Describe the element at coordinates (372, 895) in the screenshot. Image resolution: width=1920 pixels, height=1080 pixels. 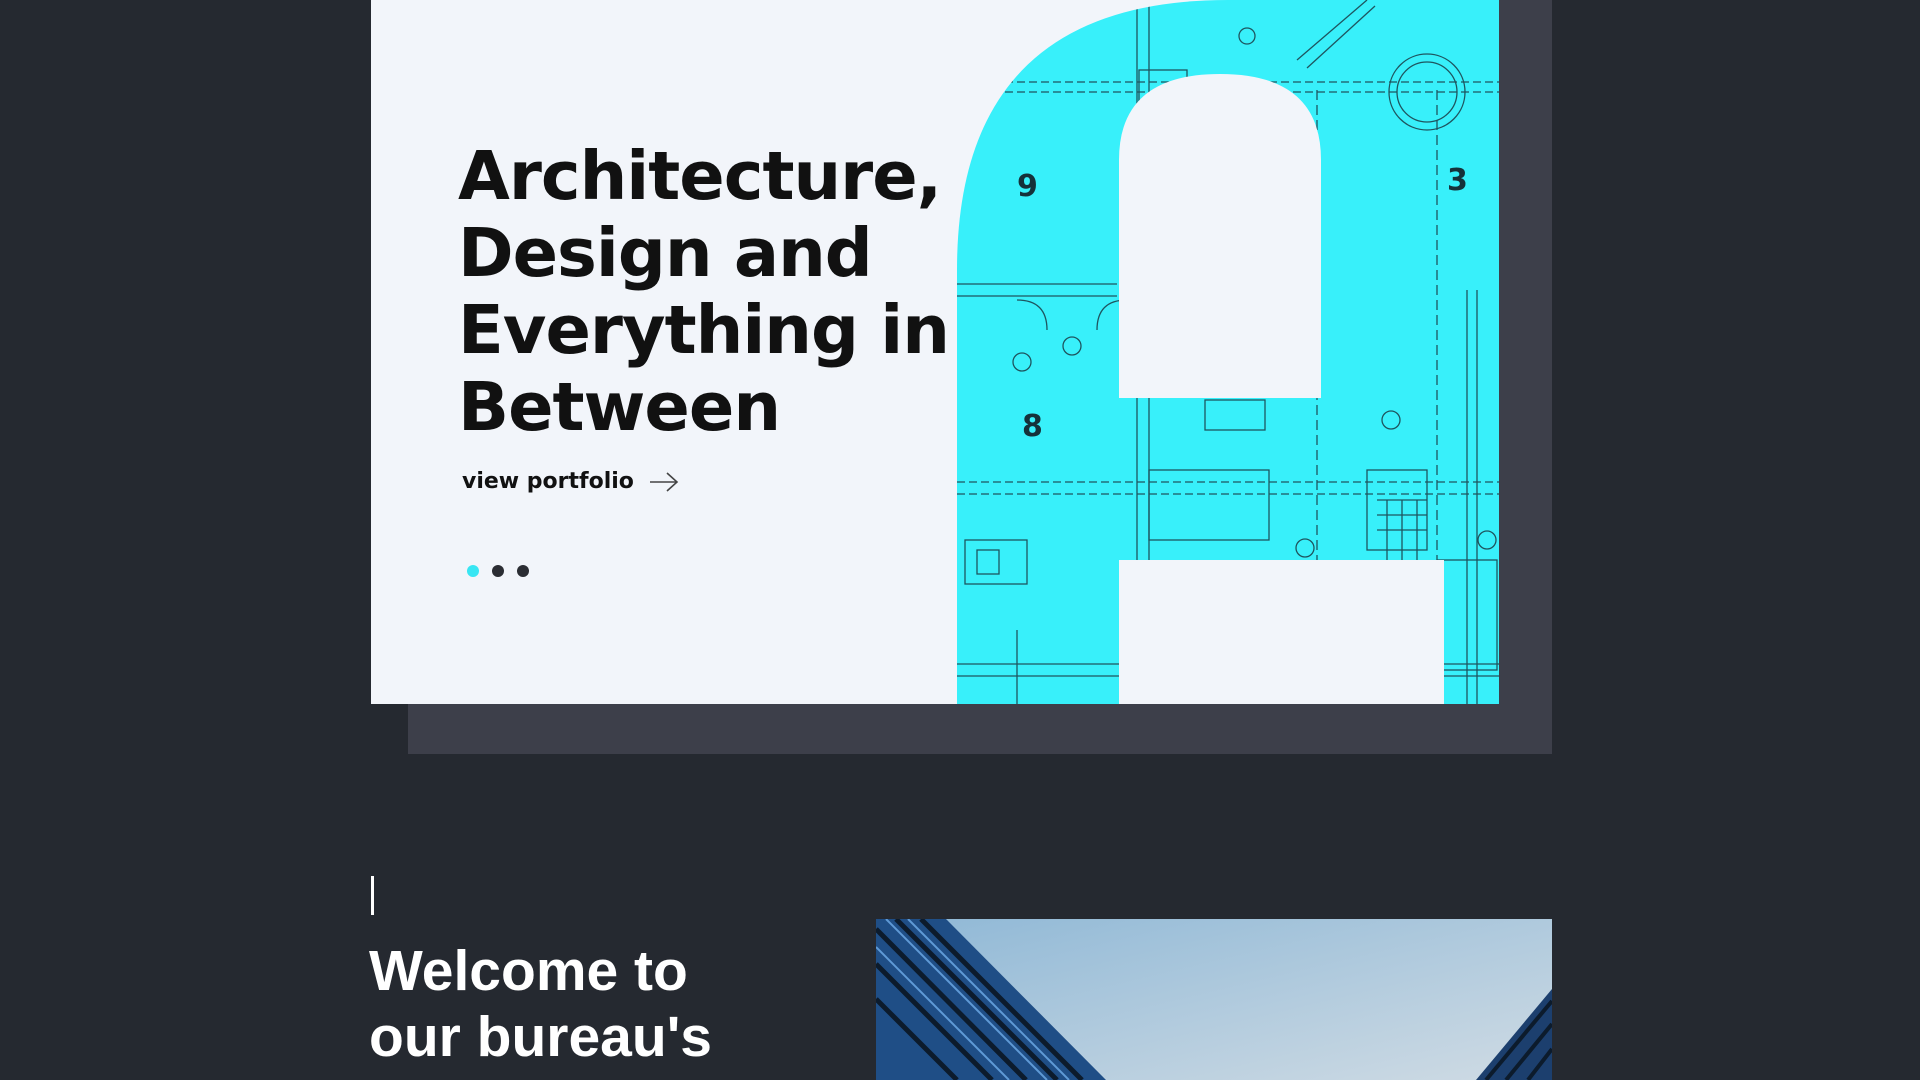
I see `section-marker` at that location.